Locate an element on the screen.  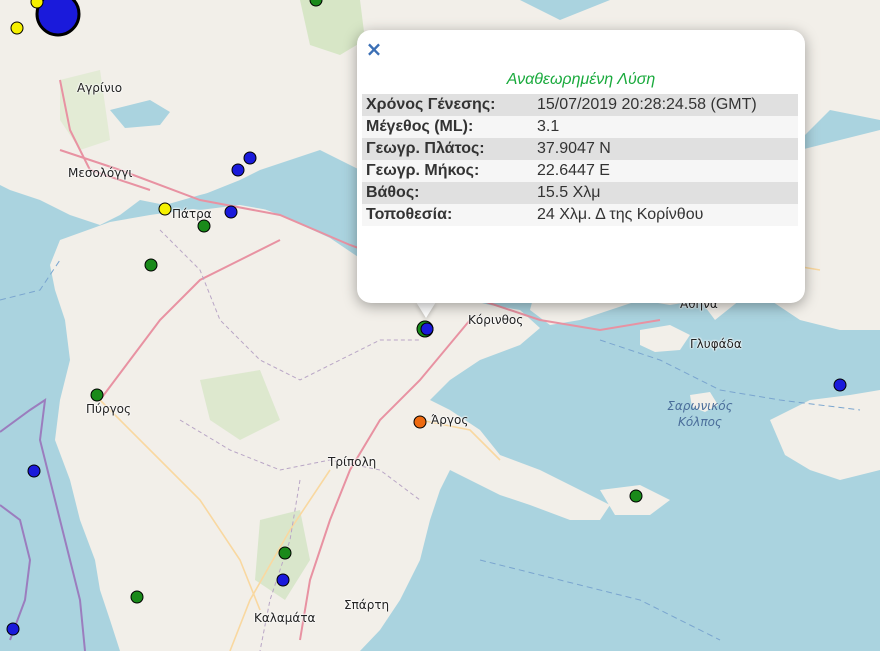
table-row: Βάθος: 15.5 Χλμ is located at coordinates (580, 193).